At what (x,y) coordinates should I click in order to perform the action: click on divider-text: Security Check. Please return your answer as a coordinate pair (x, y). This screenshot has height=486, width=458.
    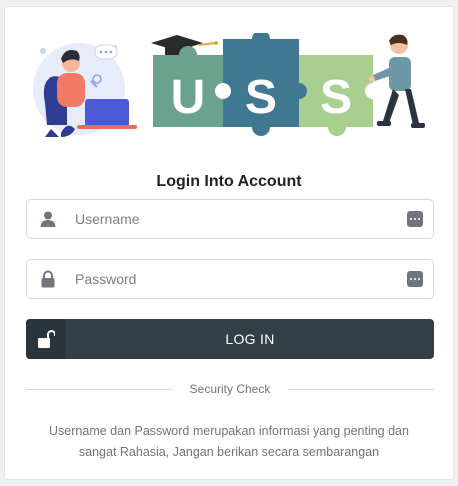
    Looking at the image, I should click on (230, 389).